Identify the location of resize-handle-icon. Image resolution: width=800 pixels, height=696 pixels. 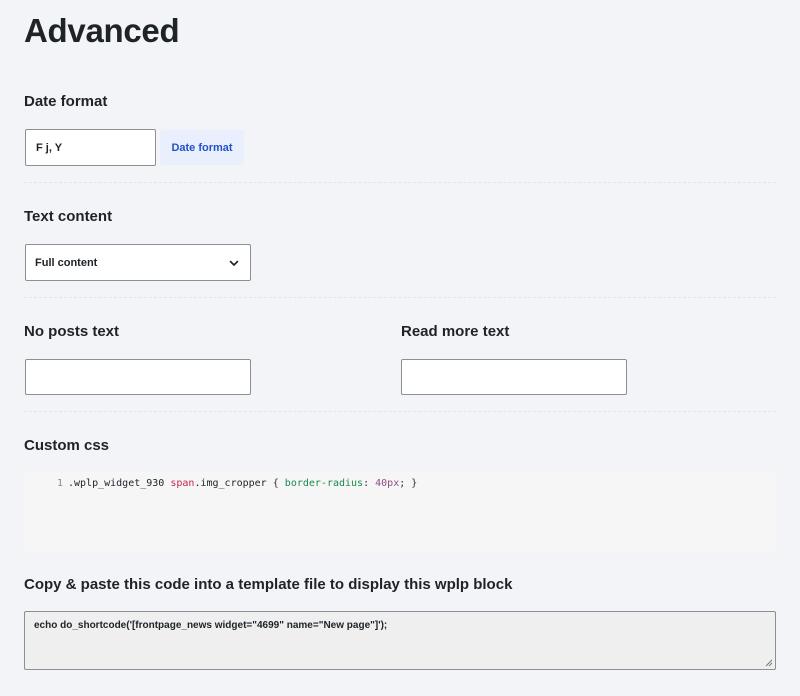
(769, 663).